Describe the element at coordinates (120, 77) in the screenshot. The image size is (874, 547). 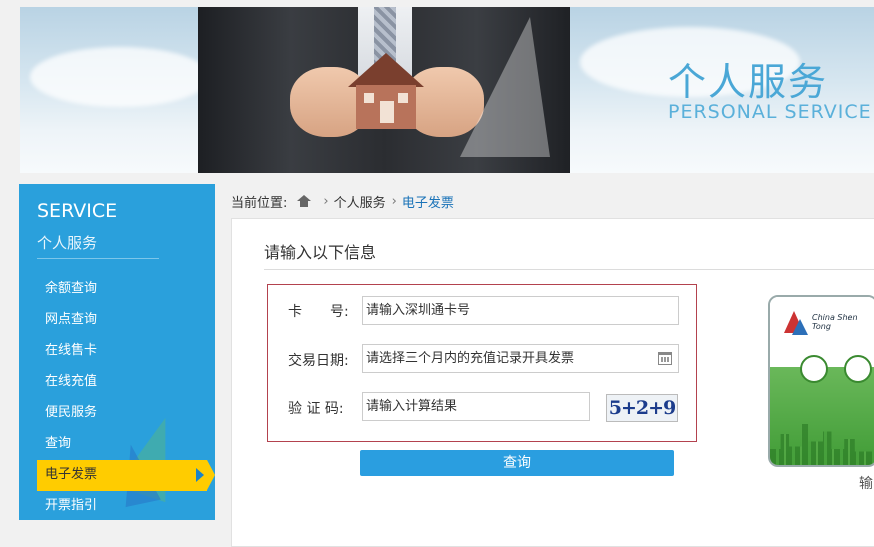
I see `banner-cloud` at that location.